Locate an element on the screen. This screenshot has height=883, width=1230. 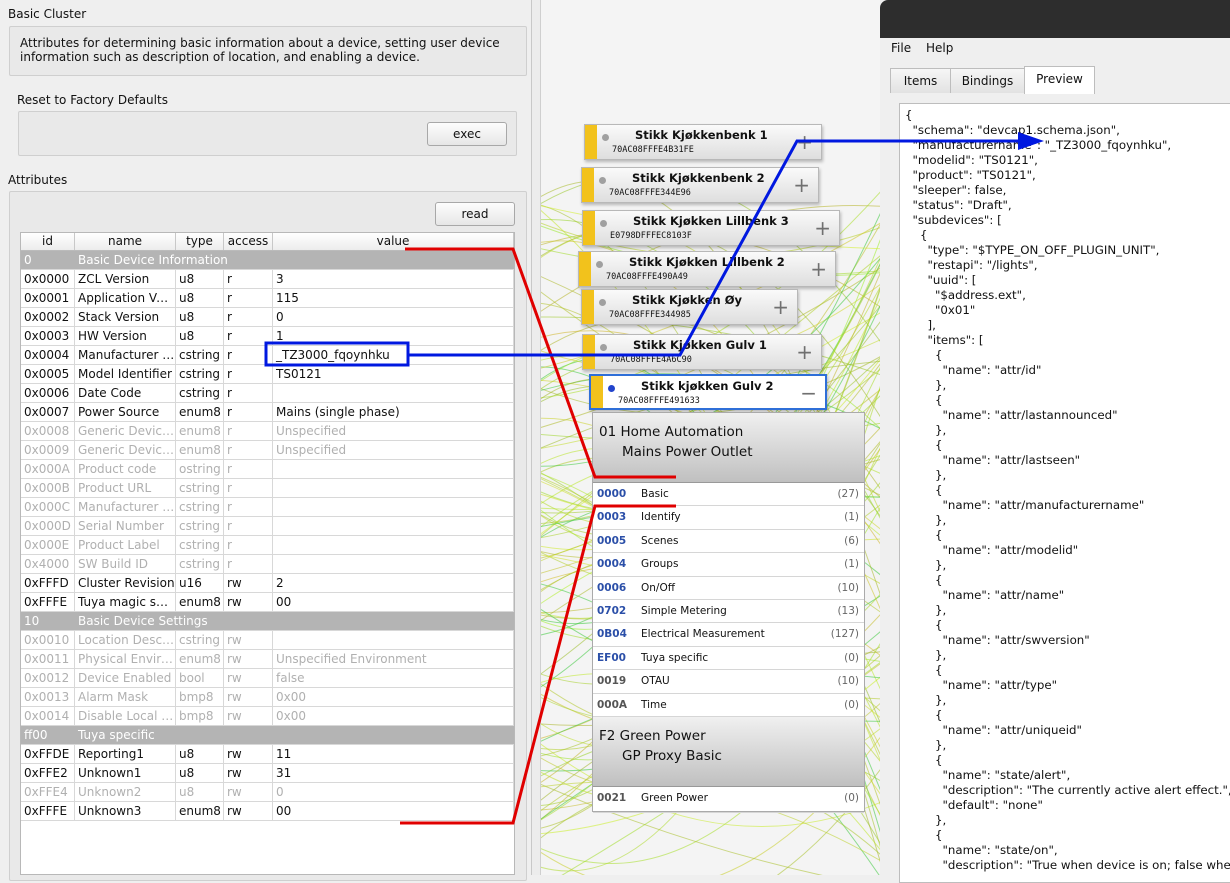
column-header: access is located at coordinates (248, 241).